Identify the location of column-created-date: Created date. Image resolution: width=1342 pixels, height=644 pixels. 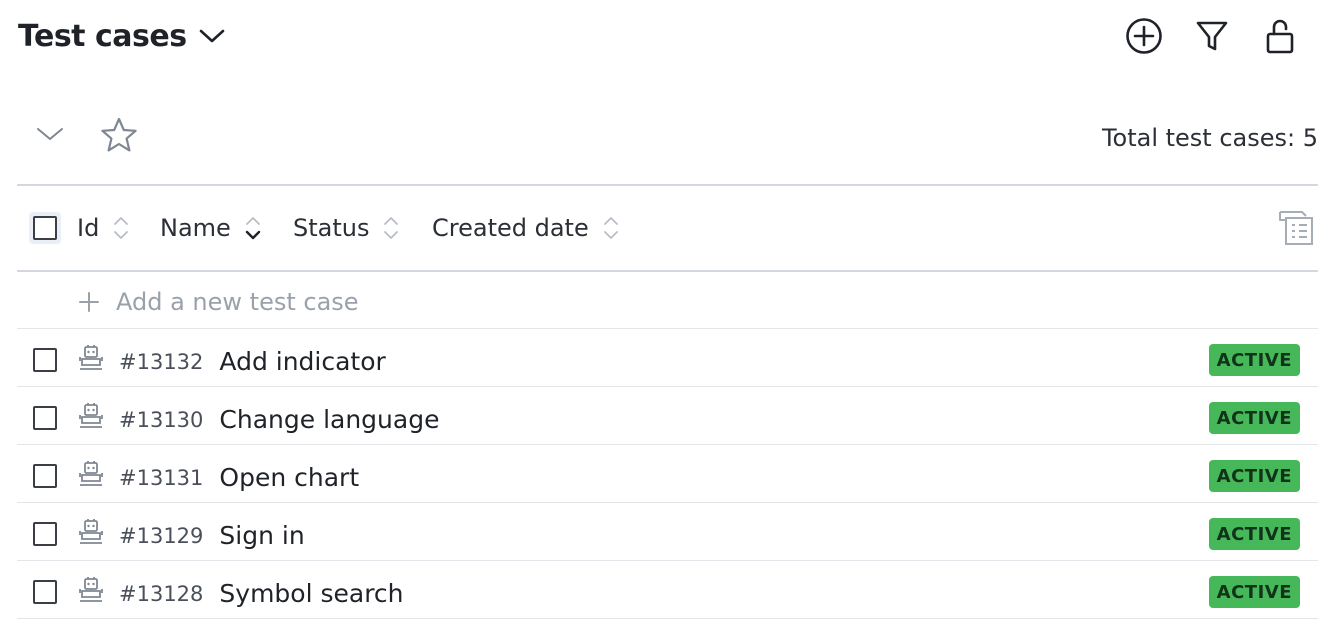
(525, 228).